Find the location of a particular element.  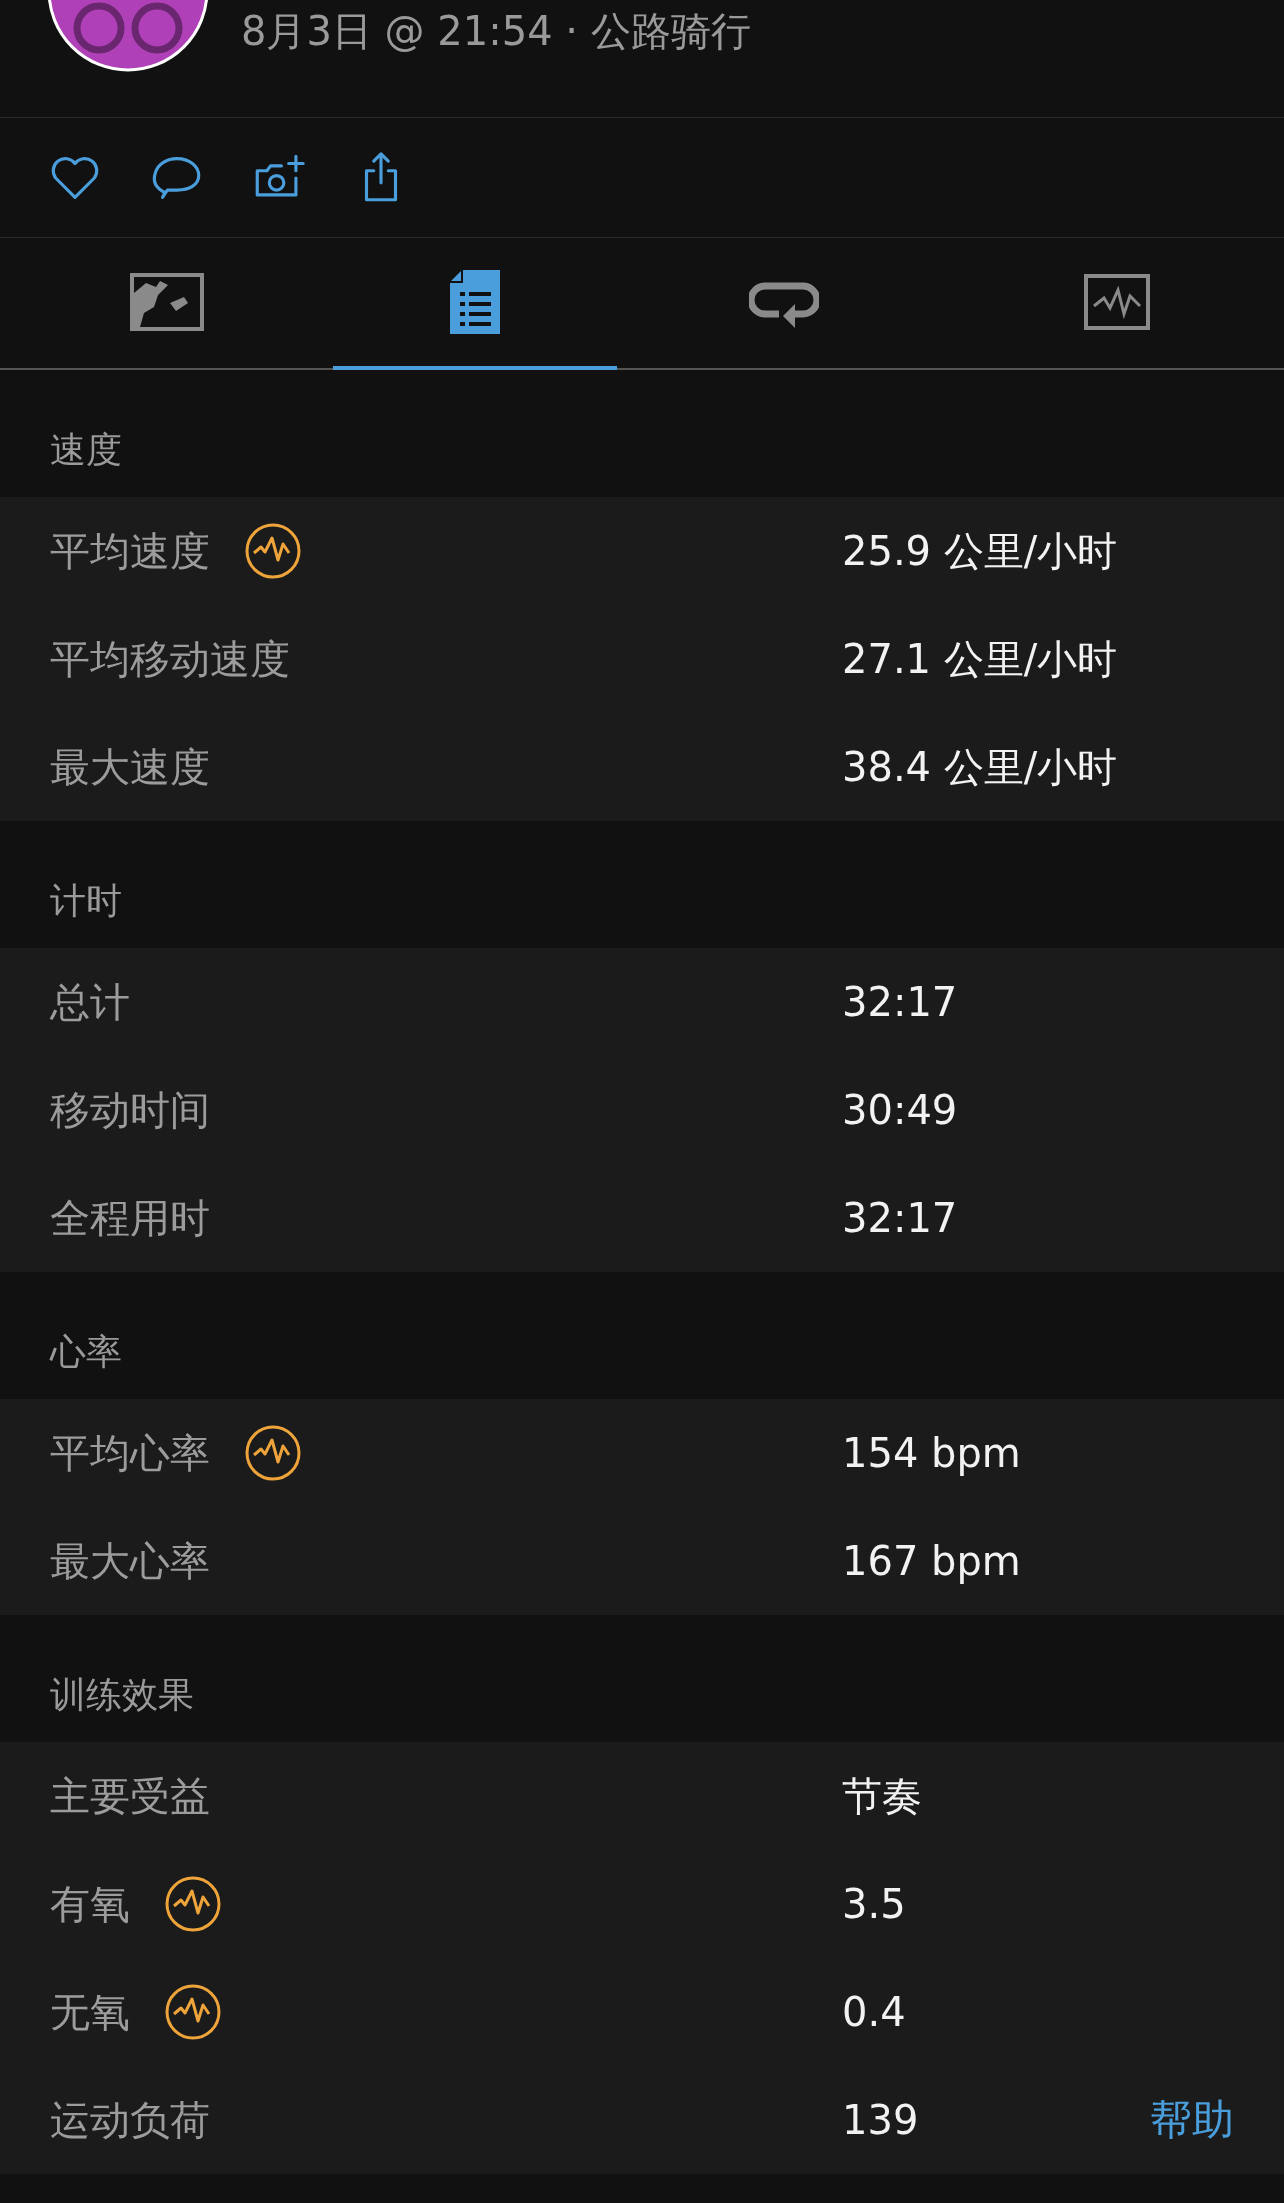

stat-value: 154 bpm is located at coordinates (931, 1453).